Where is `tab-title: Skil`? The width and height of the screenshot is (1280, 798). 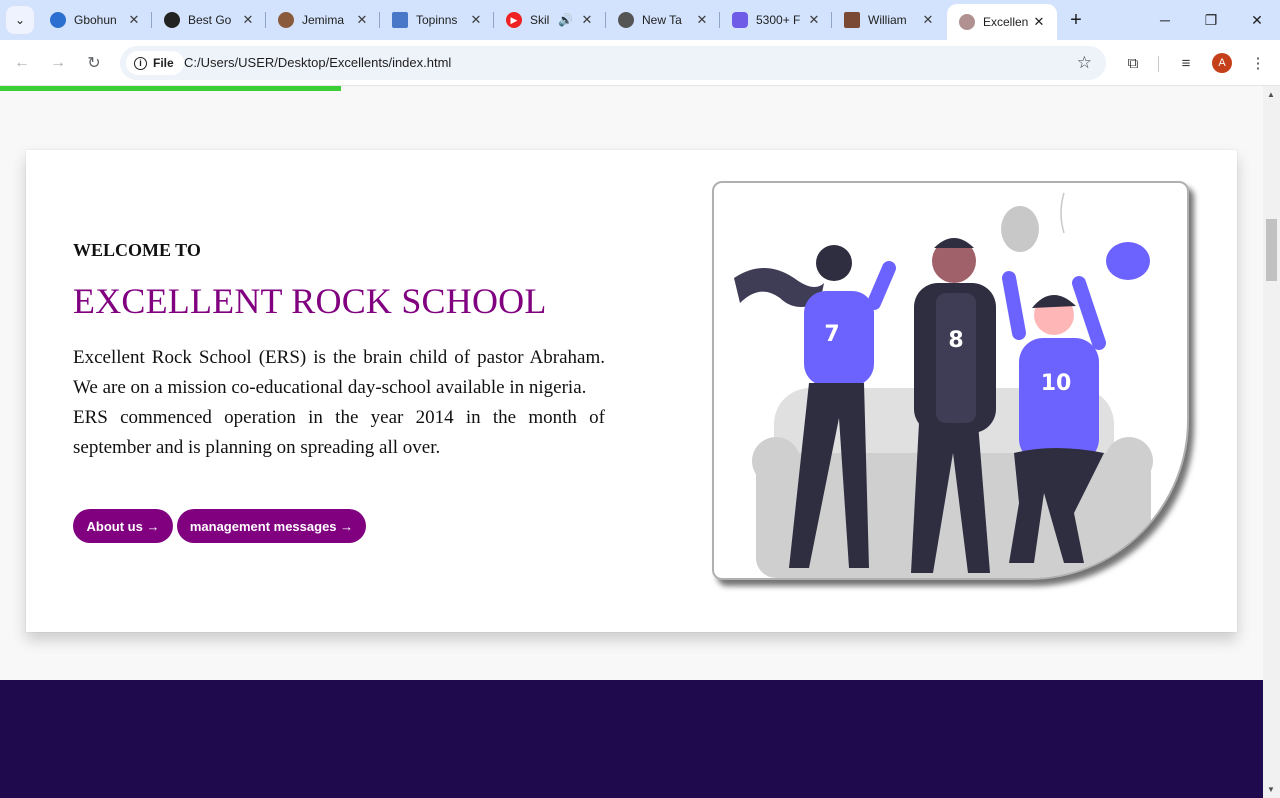 tab-title: Skil is located at coordinates (540, 20).